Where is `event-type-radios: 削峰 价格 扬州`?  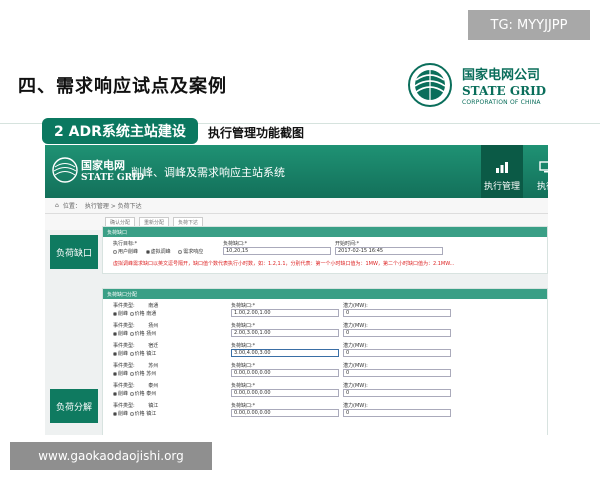 event-type-radios: 削峰 价格 扬州 is located at coordinates (134, 333).